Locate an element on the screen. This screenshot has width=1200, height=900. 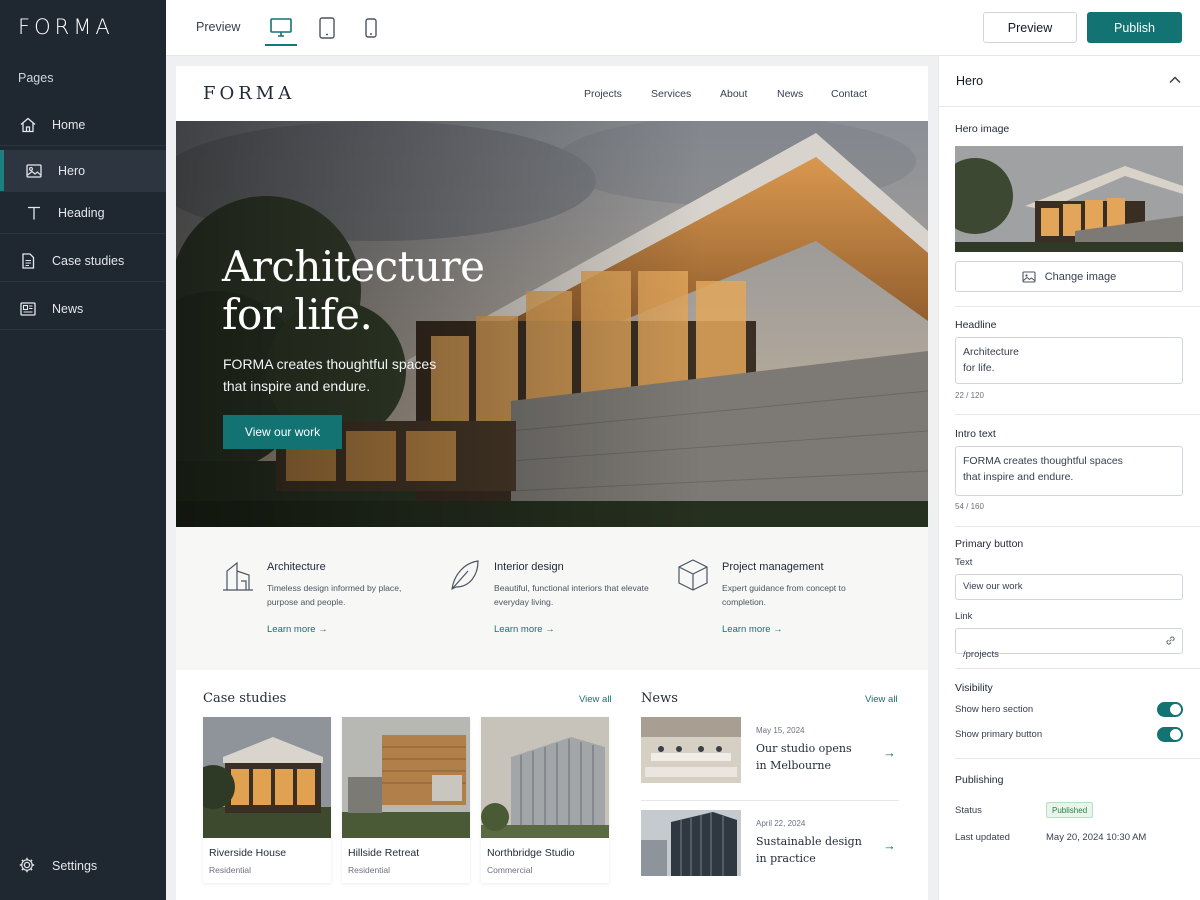
change-image-button: Change image is located at coordinates (1069, 276).